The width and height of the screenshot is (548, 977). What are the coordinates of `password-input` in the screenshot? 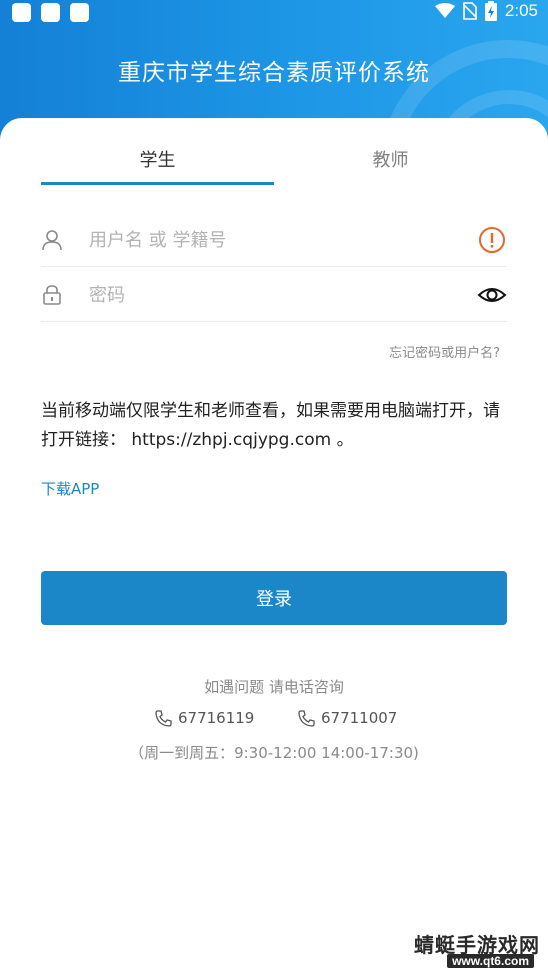 It's located at (269, 295).